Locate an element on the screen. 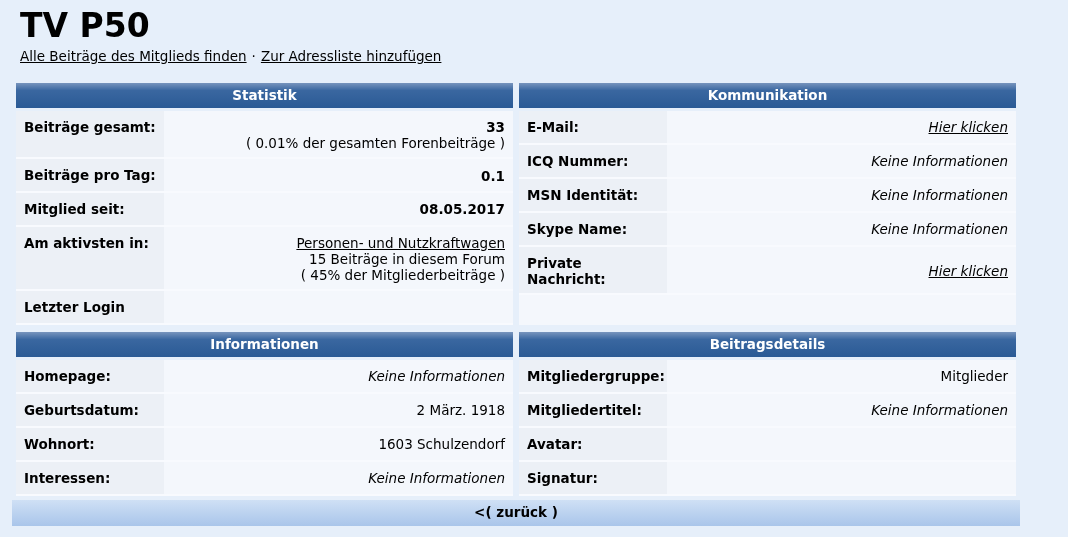 The height and width of the screenshot is (537, 1068). panel-header: Statistik is located at coordinates (264, 95).